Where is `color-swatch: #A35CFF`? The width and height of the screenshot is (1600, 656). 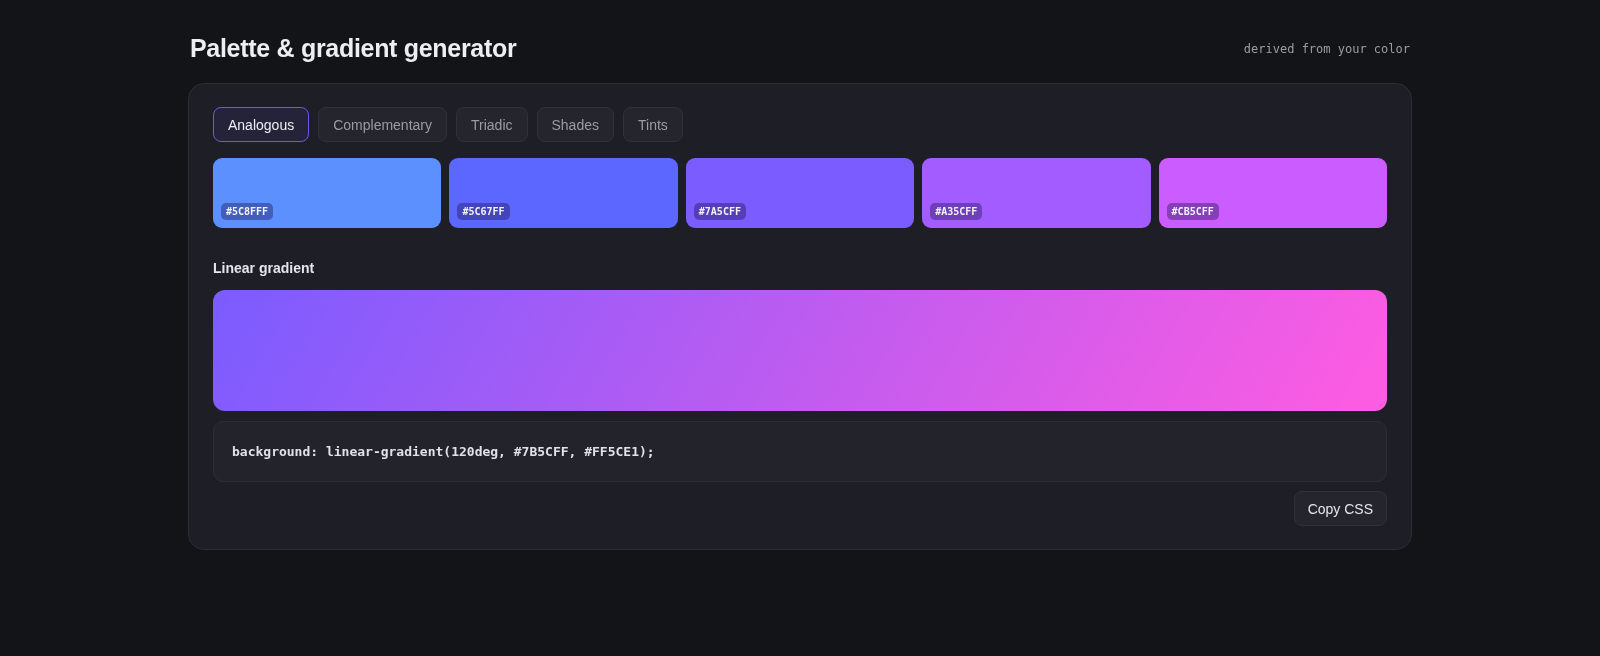
color-swatch: #A35CFF is located at coordinates (1036, 193).